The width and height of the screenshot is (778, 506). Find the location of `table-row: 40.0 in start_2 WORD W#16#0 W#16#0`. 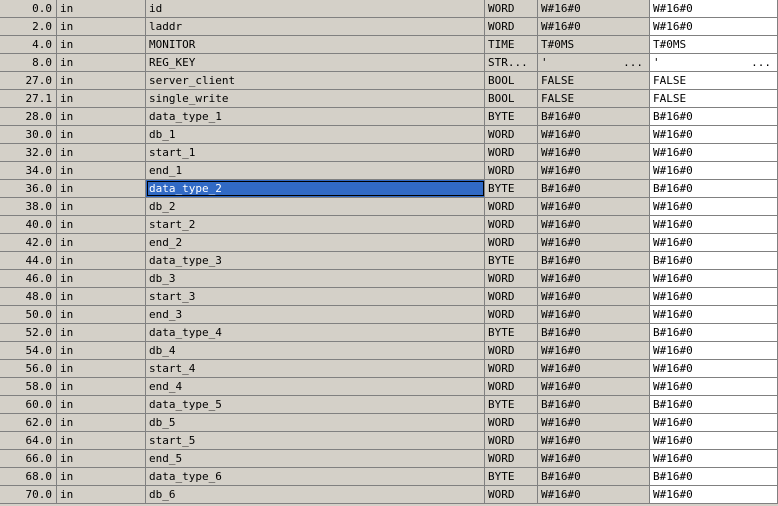

table-row: 40.0 in start_2 WORD W#16#0 W#16#0 is located at coordinates (389, 225).